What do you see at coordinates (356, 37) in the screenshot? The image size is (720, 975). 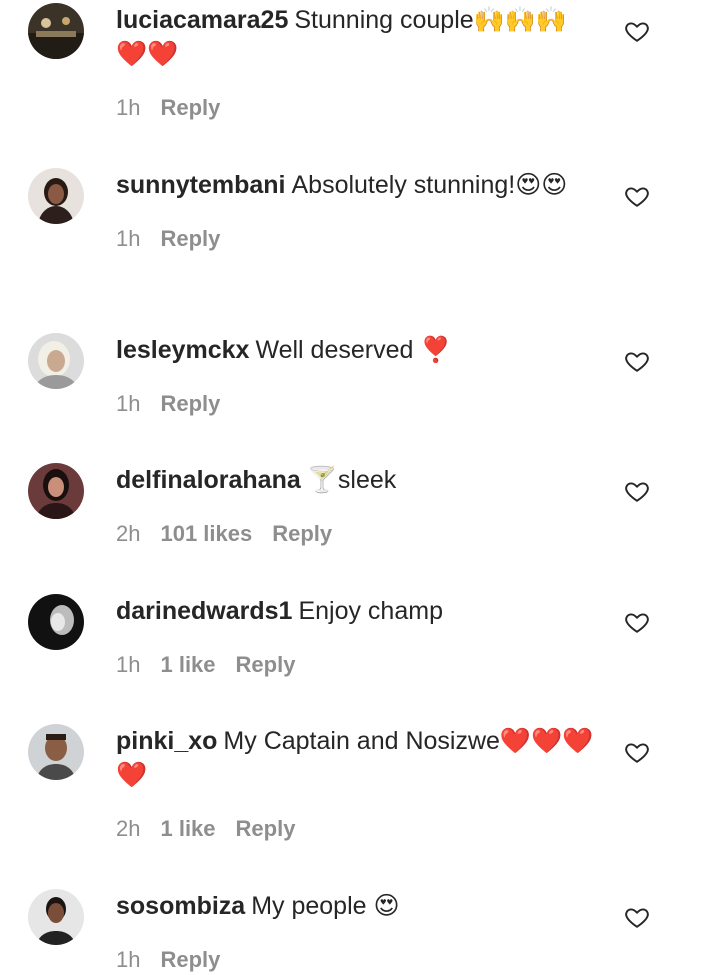 I see `comment-text-line: luciacamara25 Stunning couple🙌🙌🙌❤️❤️` at bounding box center [356, 37].